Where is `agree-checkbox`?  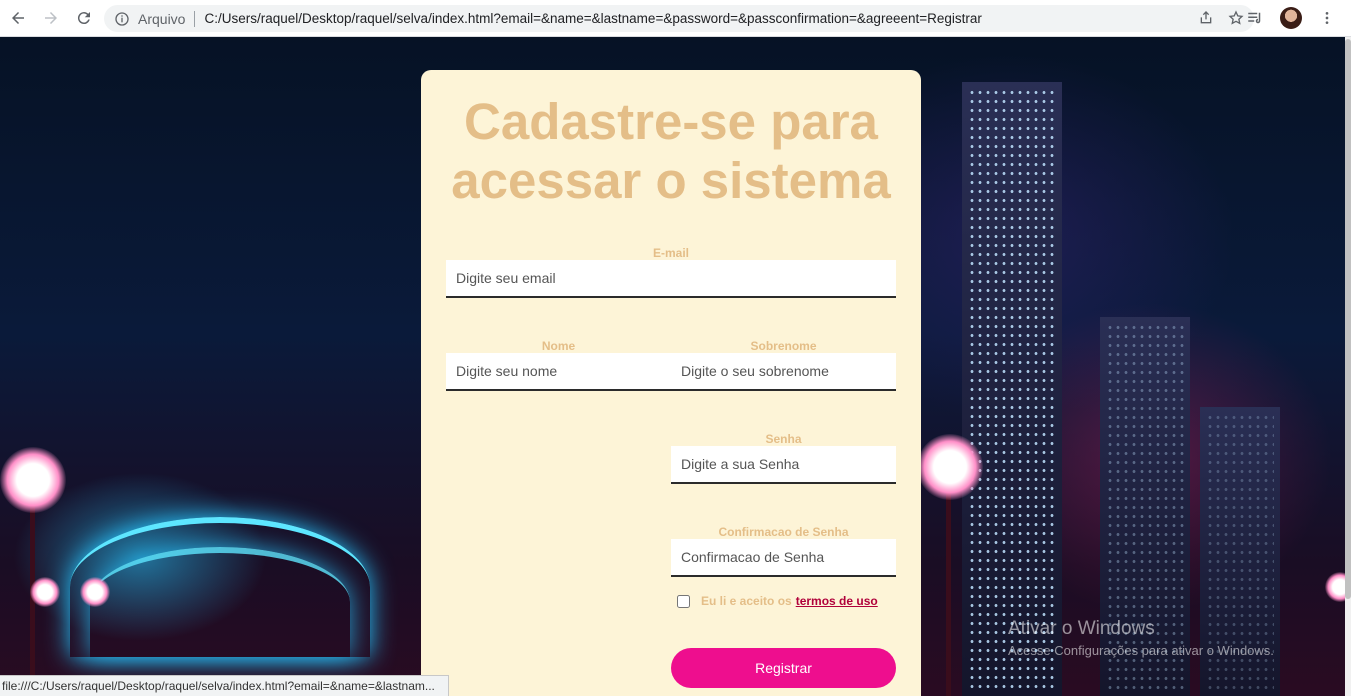
agree-checkbox is located at coordinates (683, 601).